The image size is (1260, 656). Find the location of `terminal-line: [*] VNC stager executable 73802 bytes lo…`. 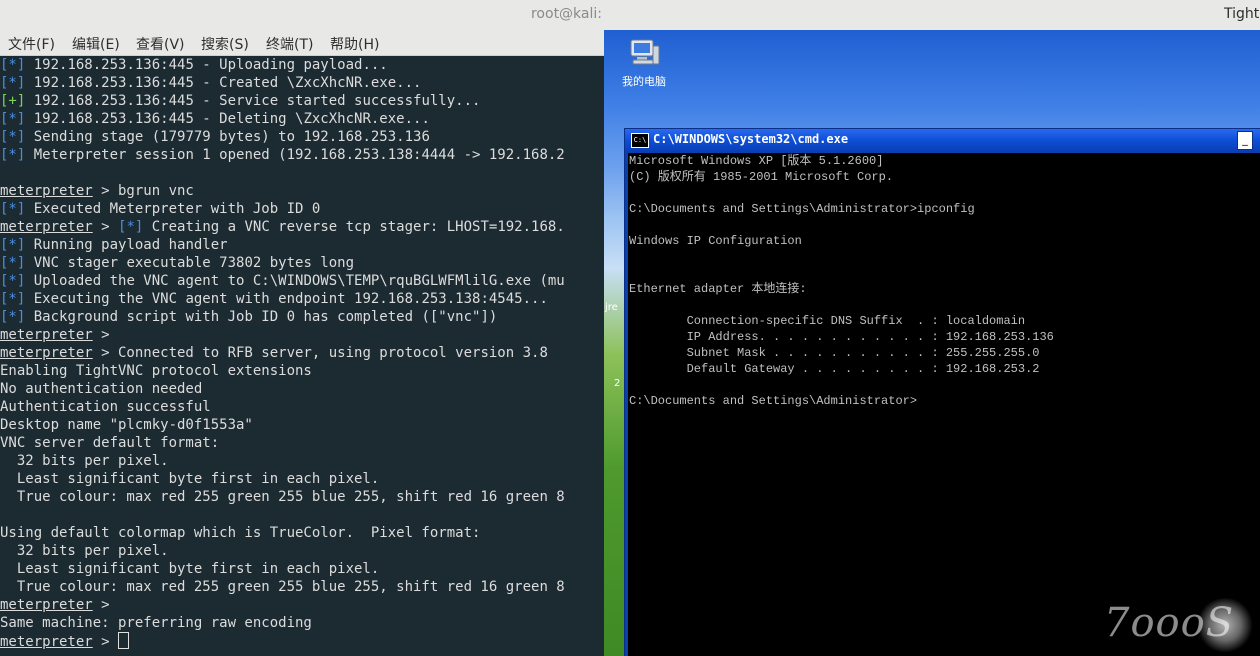

terminal-line: [*] VNC stager executable 73802 bytes lo… is located at coordinates (177, 263).